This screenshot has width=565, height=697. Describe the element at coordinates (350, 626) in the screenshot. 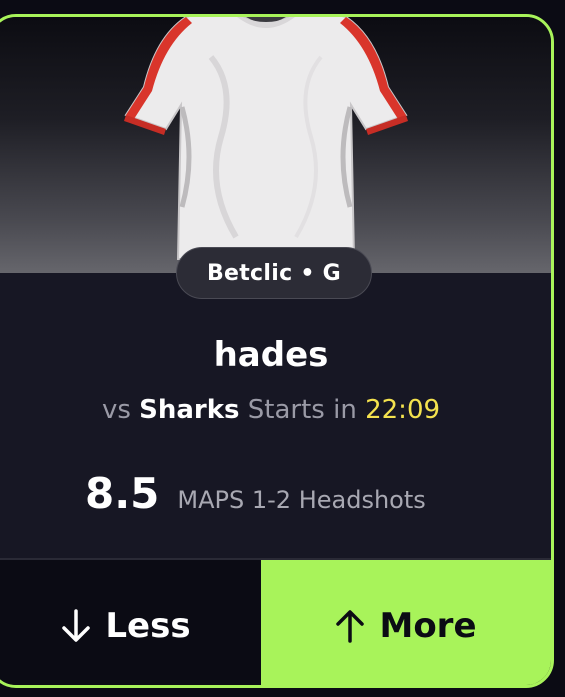

I see `arrow-up-icon` at that location.